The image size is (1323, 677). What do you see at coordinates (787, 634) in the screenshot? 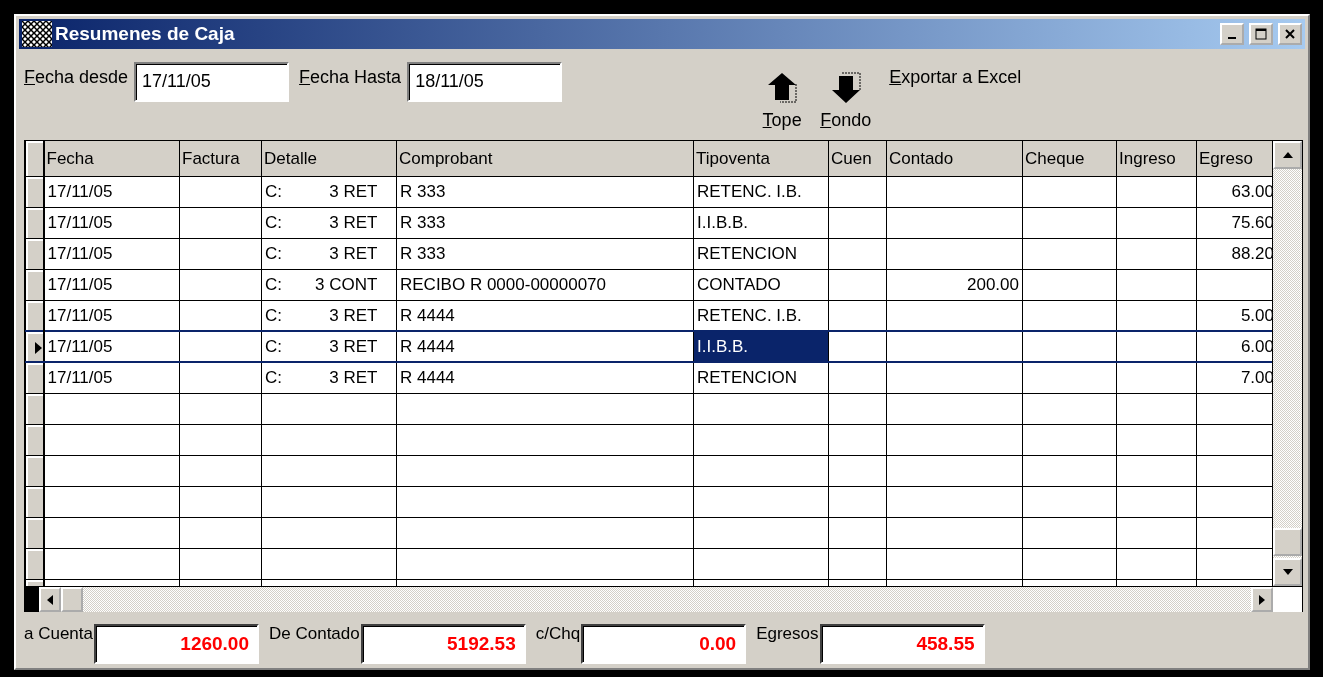
I see `total-label: Egresos` at bounding box center [787, 634].